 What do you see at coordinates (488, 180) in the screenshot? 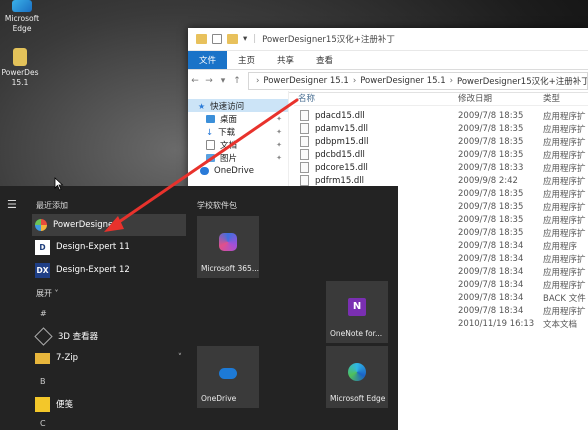
I see `file-date: 2009/9/8 2:42` at bounding box center [488, 180].